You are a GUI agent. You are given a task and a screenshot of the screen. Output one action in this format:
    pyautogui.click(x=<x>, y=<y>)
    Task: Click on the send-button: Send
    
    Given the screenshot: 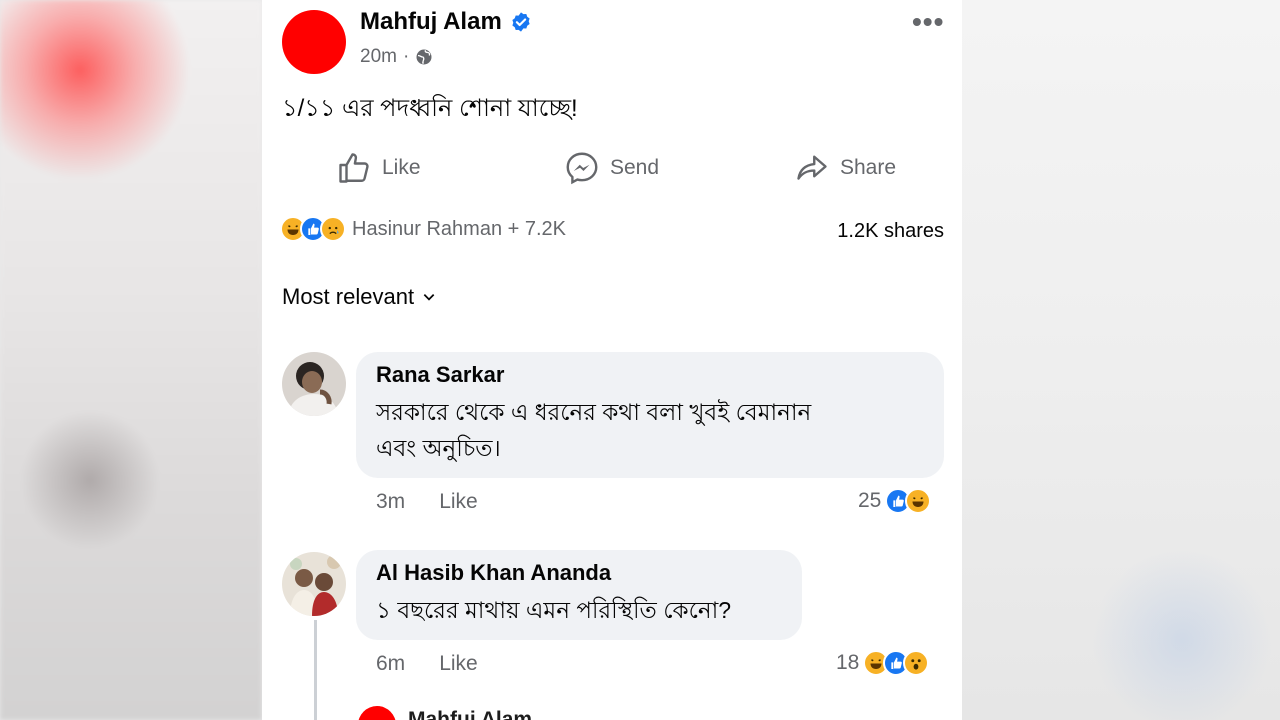 What is the action you would take?
    pyautogui.click(x=611, y=168)
    